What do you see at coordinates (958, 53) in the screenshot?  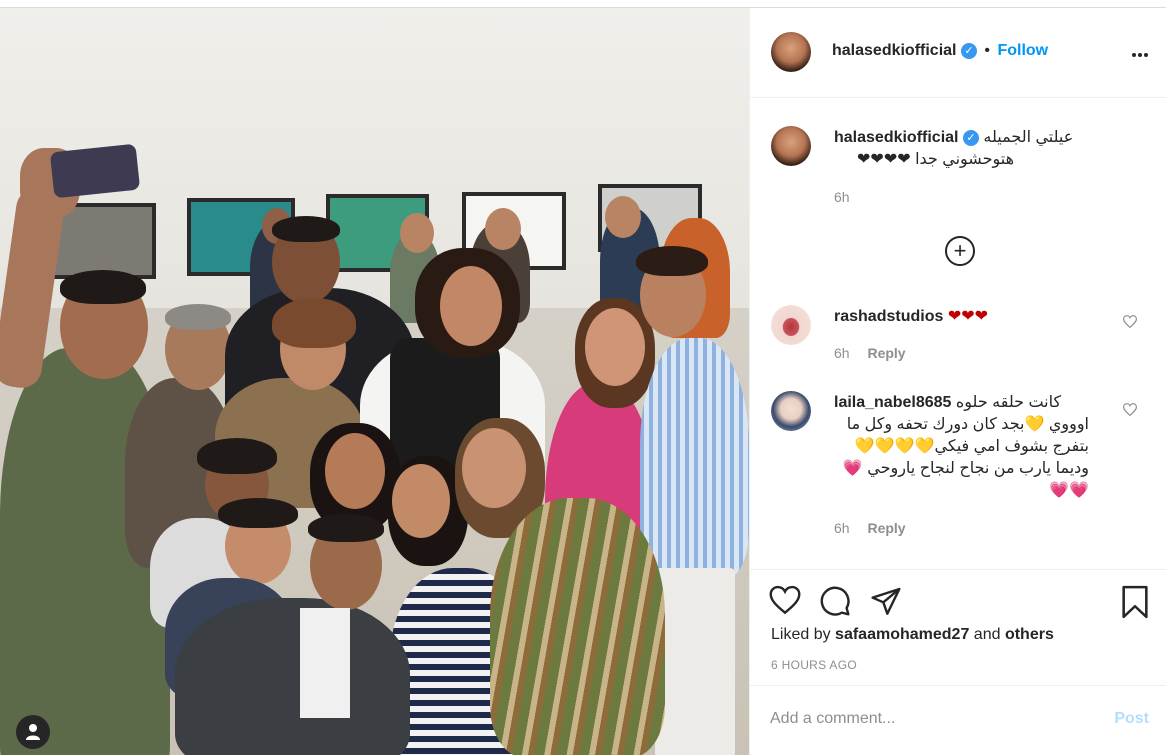 I see `post-header: halasedkiofficial ✓ • Follow` at bounding box center [958, 53].